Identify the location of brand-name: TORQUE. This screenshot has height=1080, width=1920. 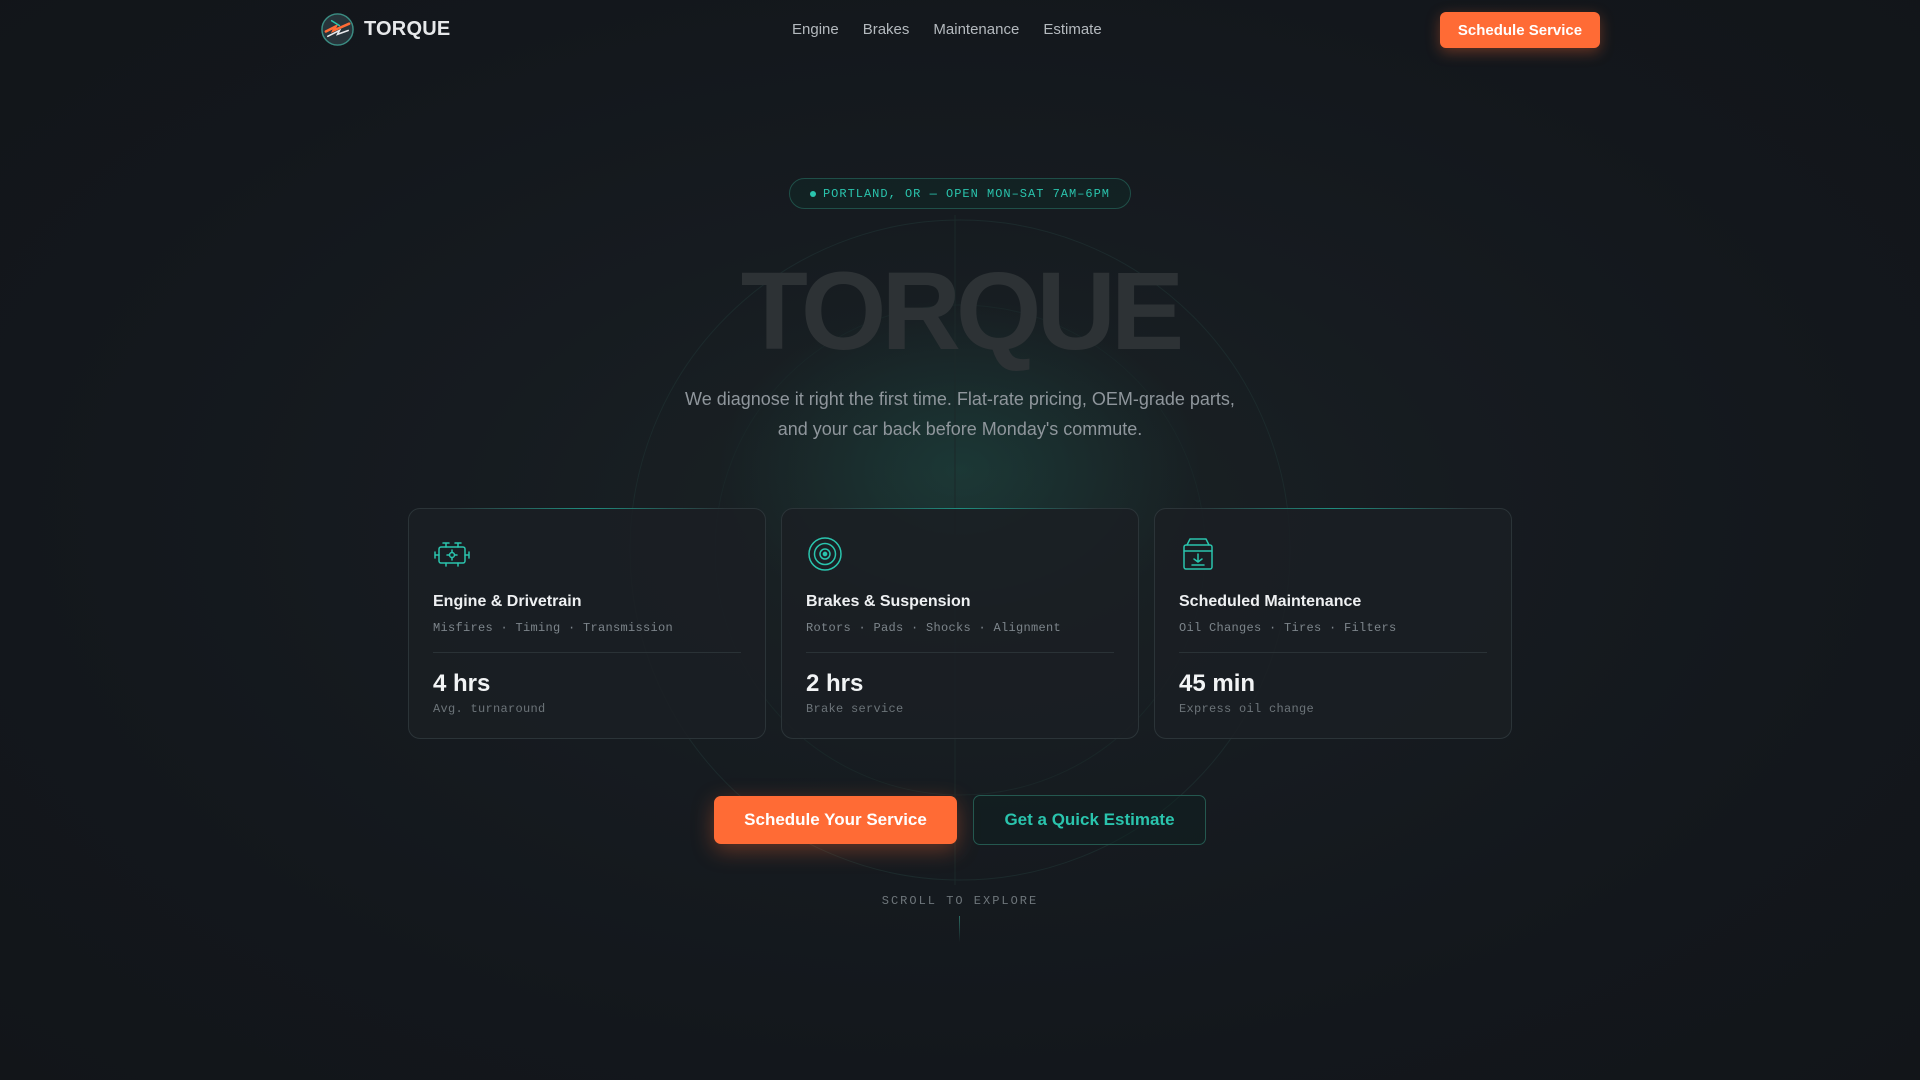
(407, 29).